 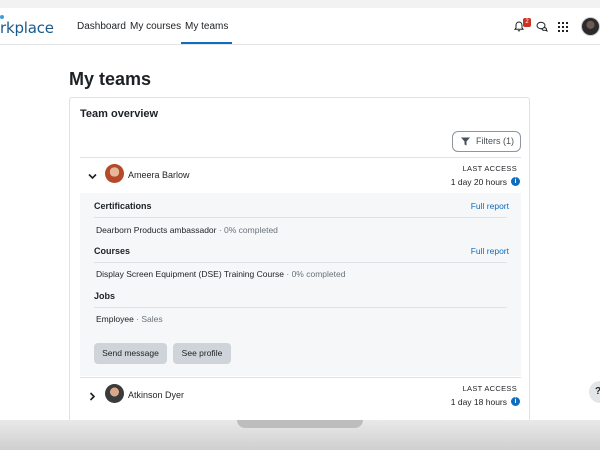 I want to click on notification-badge: 2, so click(x=527, y=22).